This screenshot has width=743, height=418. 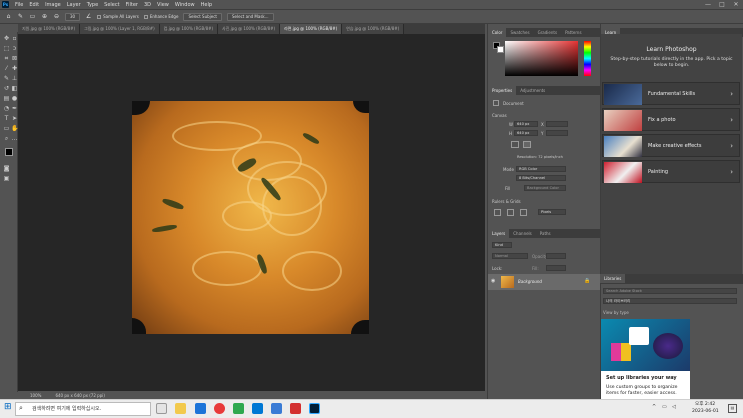 I want to click on view-by-type: View by type, so click(x=616, y=312).